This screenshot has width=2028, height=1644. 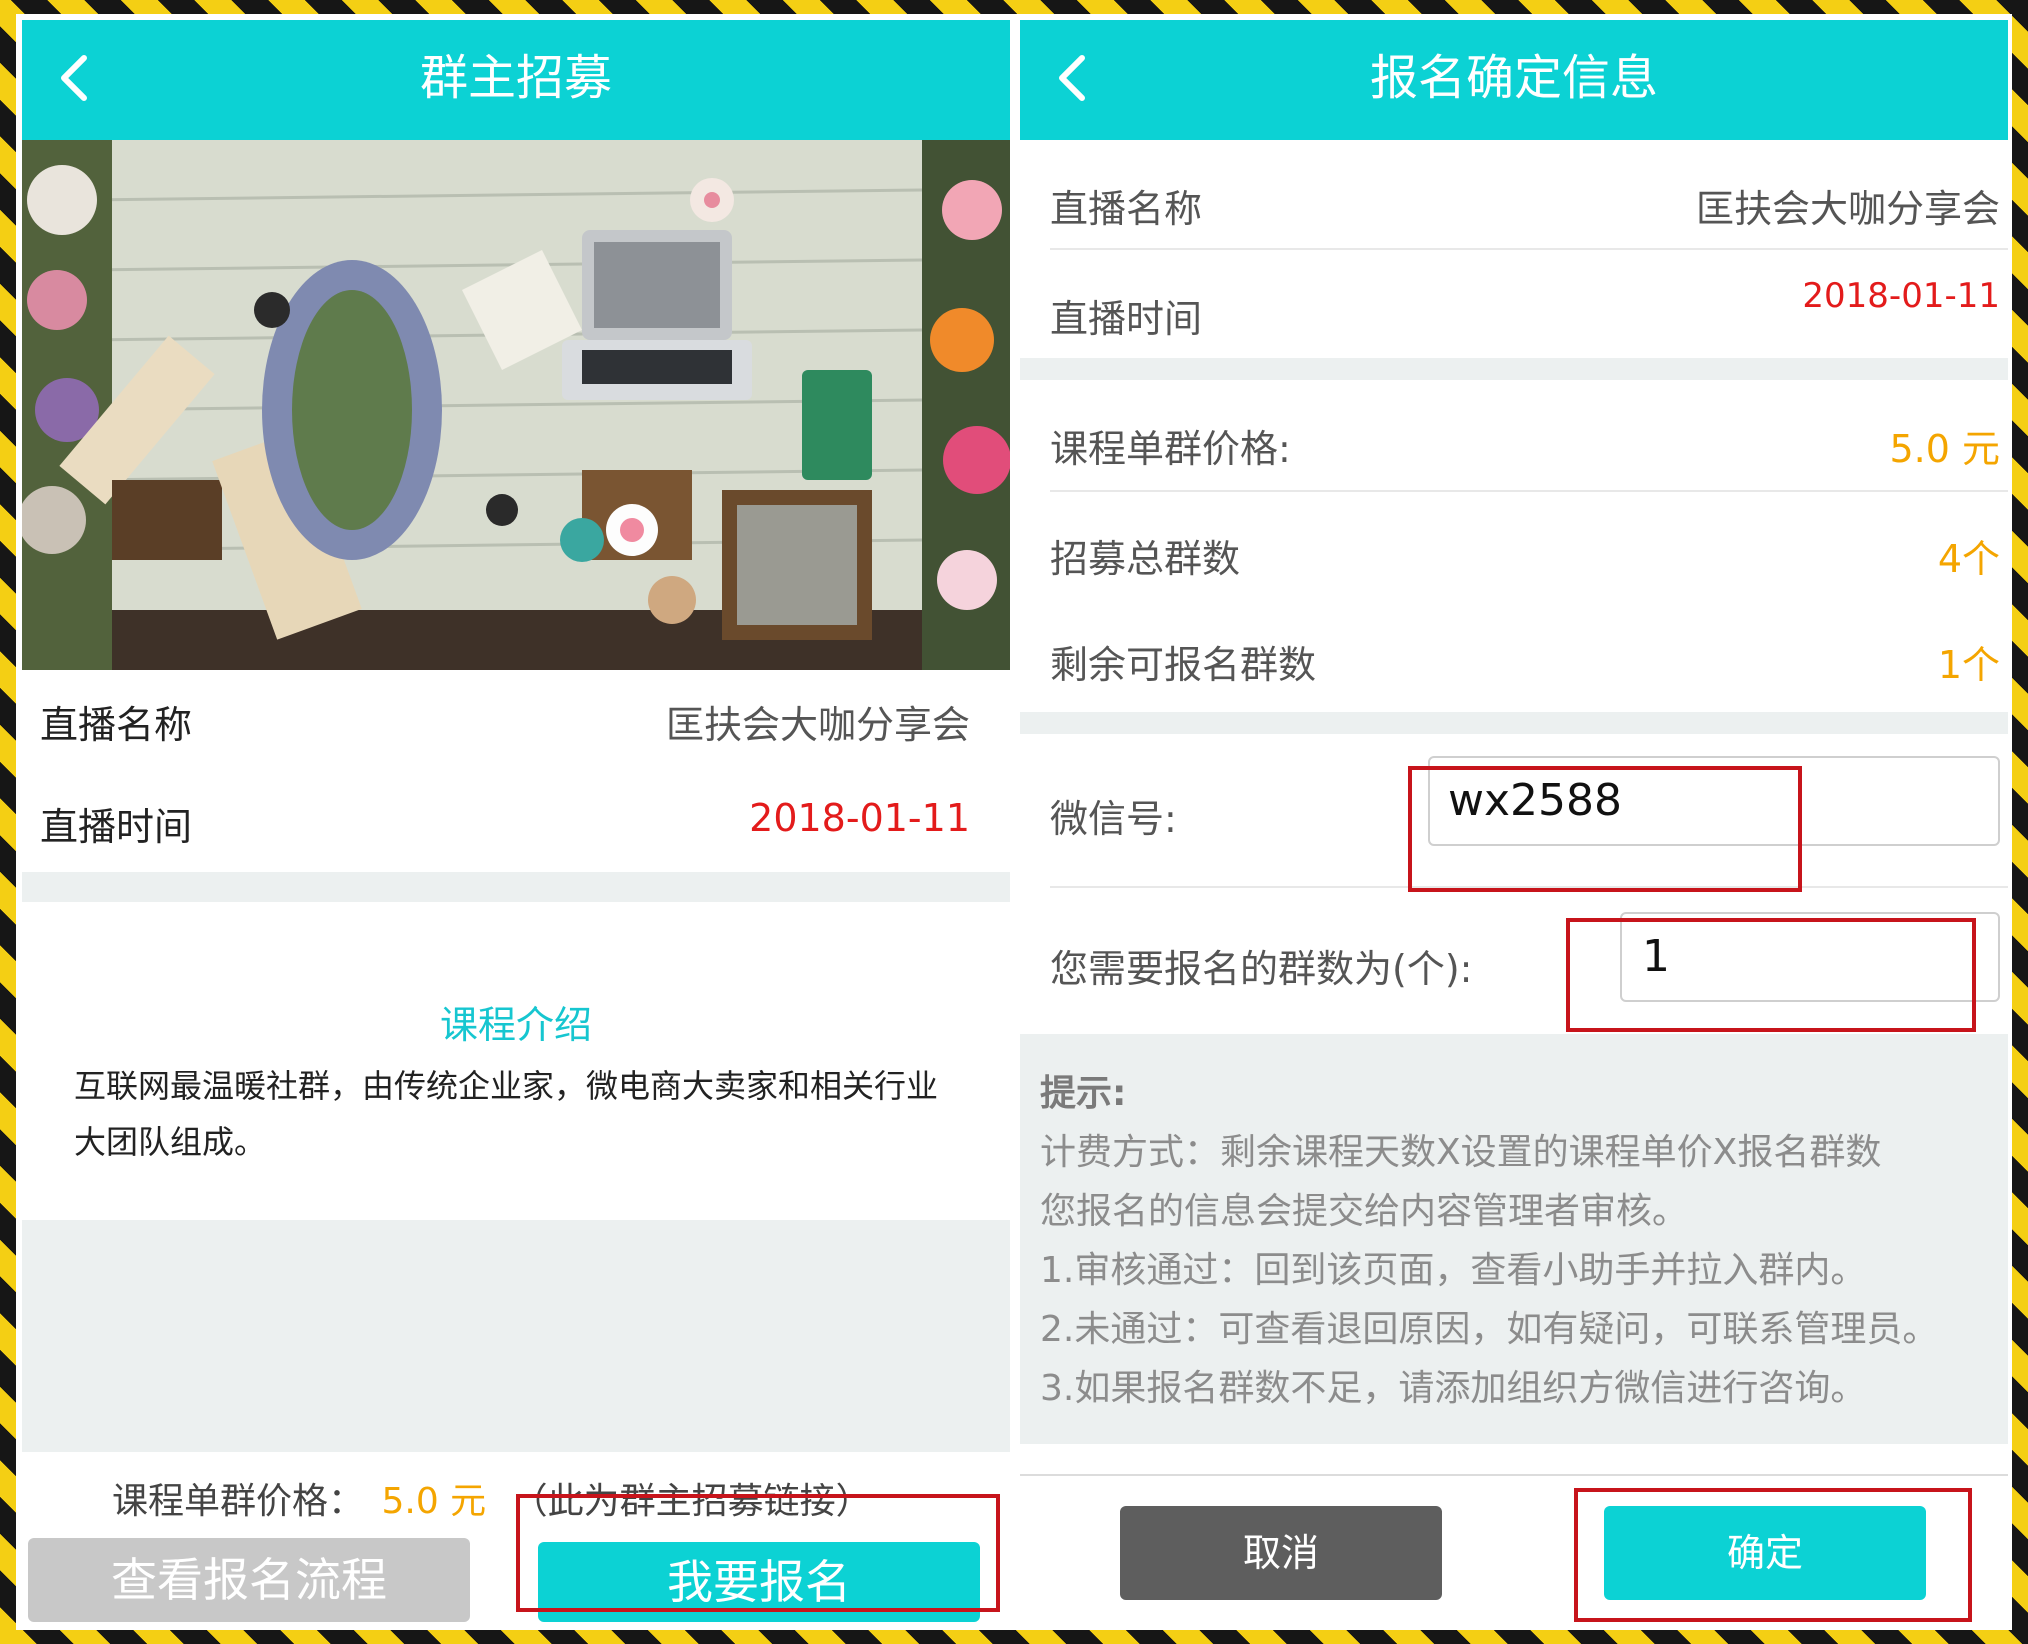 I want to click on blank-area, so click(x=516, y=1336).